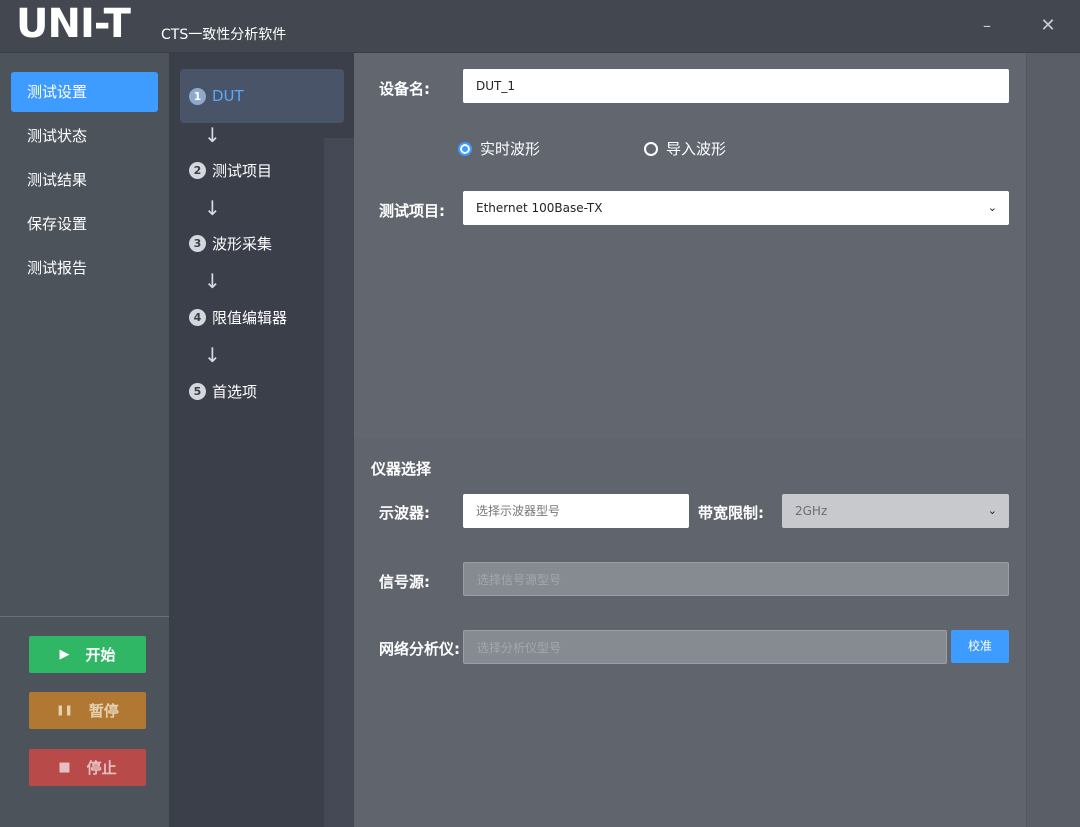 This screenshot has height=827, width=1080. I want to click on step-waveform-capture: 3 波形采集, so click(230, 243).